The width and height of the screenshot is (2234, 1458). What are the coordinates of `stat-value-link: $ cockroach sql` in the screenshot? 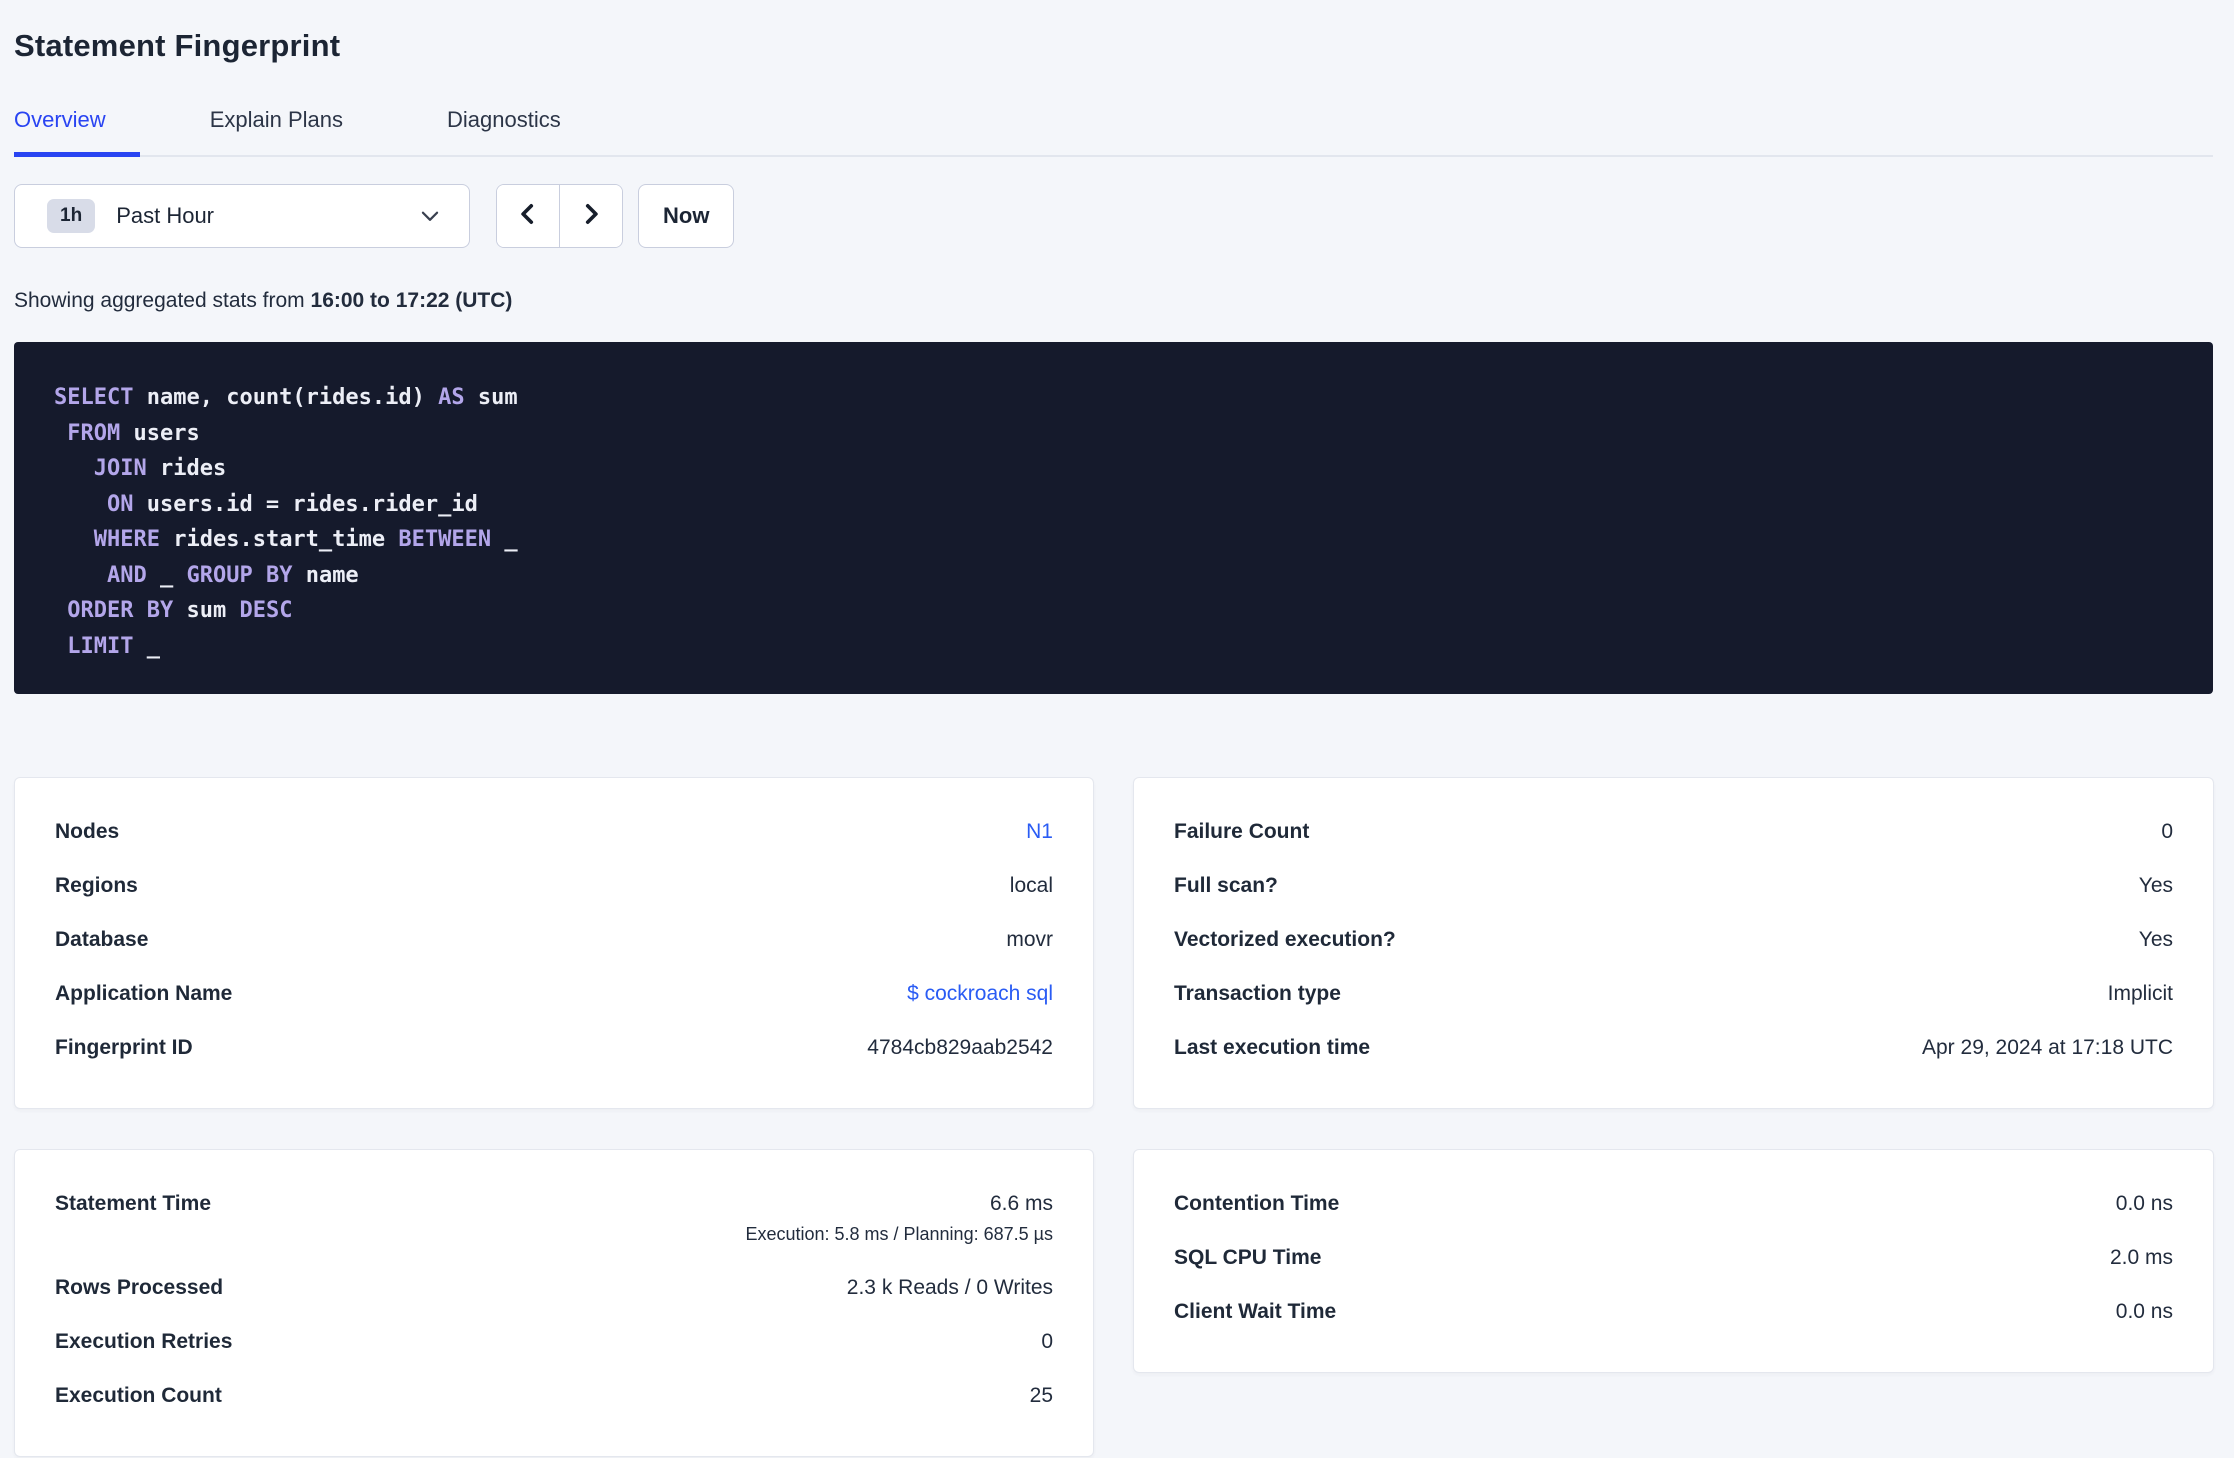 It's located at (980, 994).